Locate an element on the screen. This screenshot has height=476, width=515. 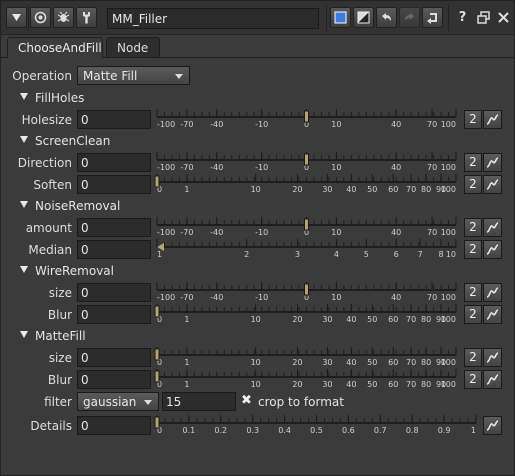
median-dimension-button: 2 is located at coordinates (473, 249).